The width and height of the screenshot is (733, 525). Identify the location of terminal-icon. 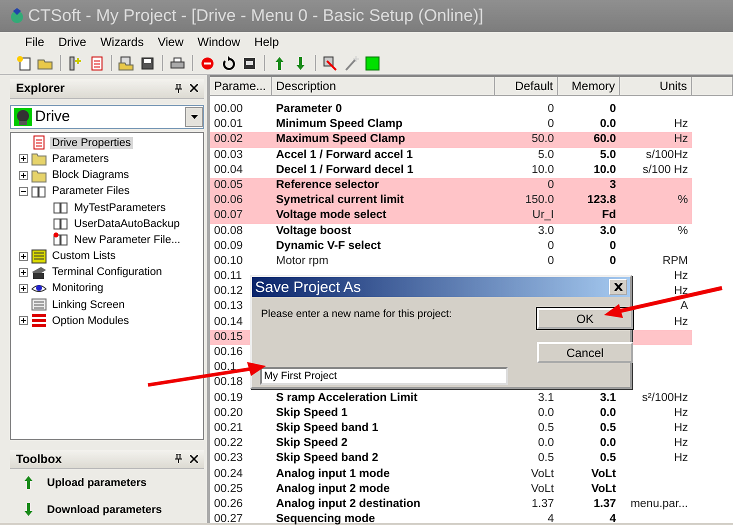
(39, 272).